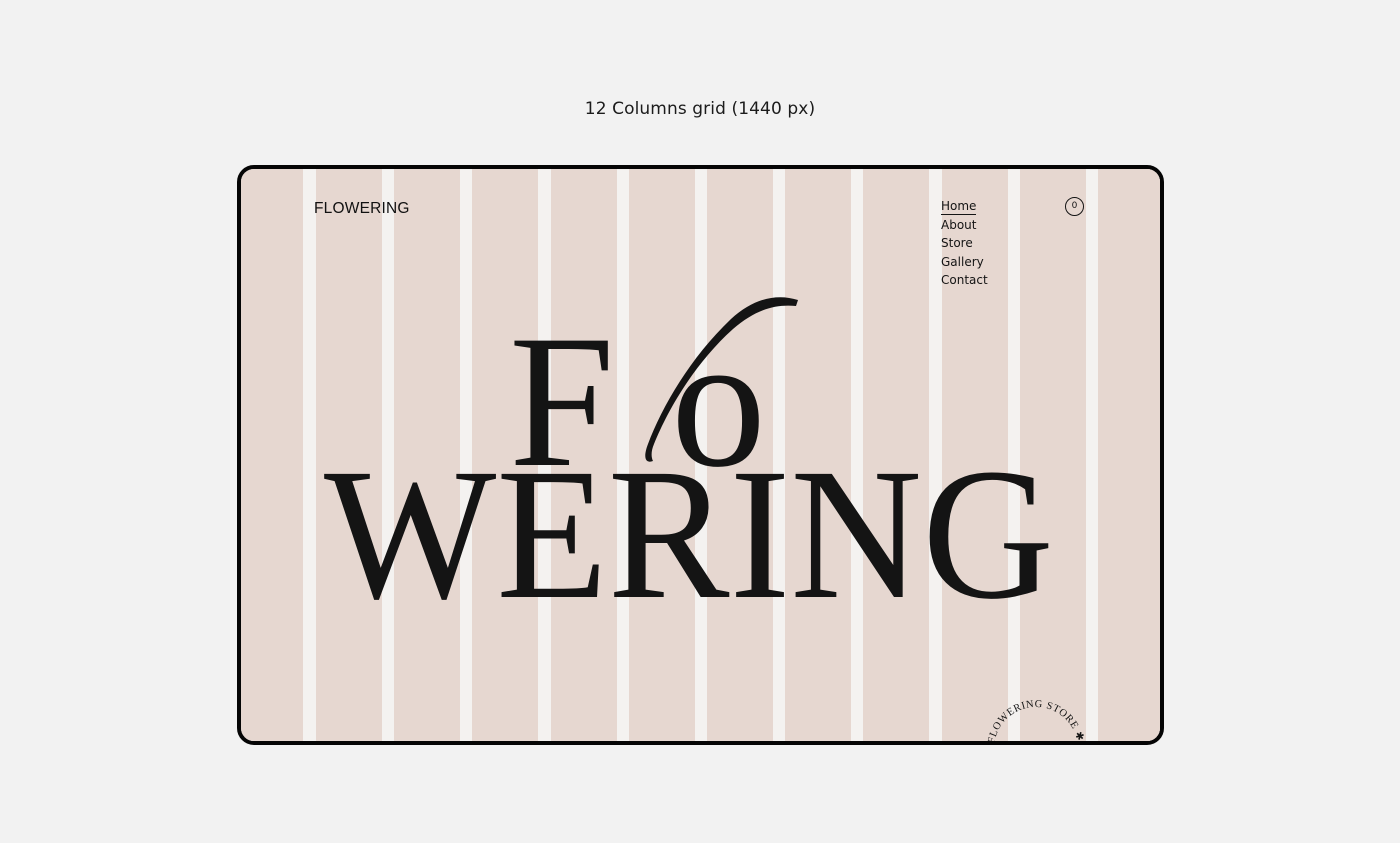  I want to click on stamp-text: FLOWERING STORE ✱, so click(1036, 721).